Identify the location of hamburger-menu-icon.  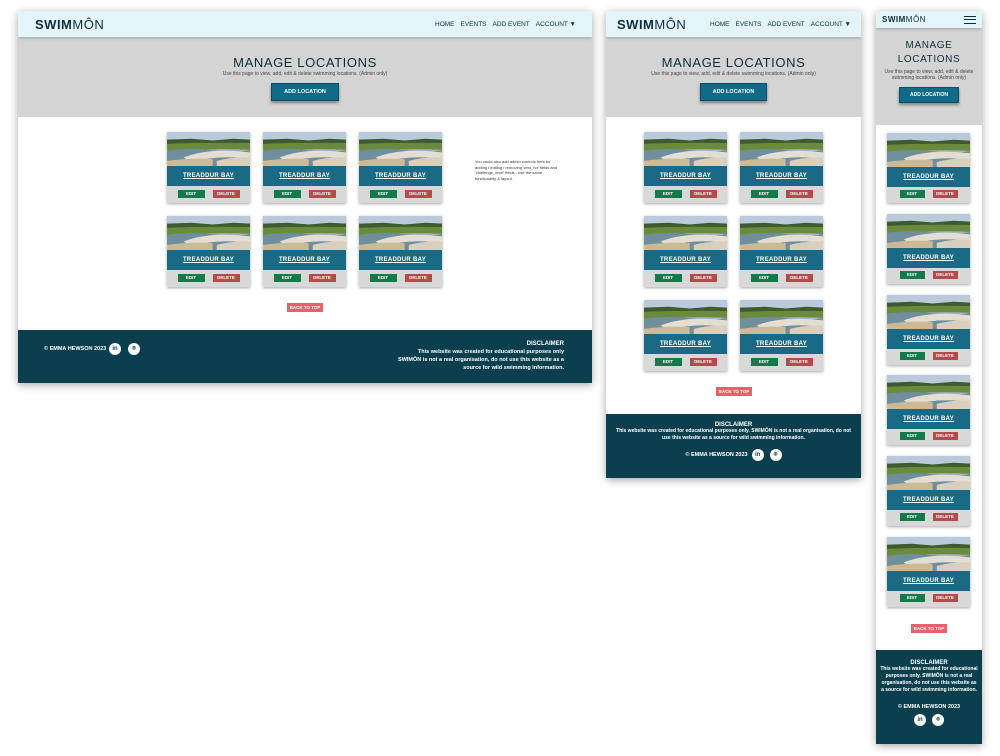
(970, 19).